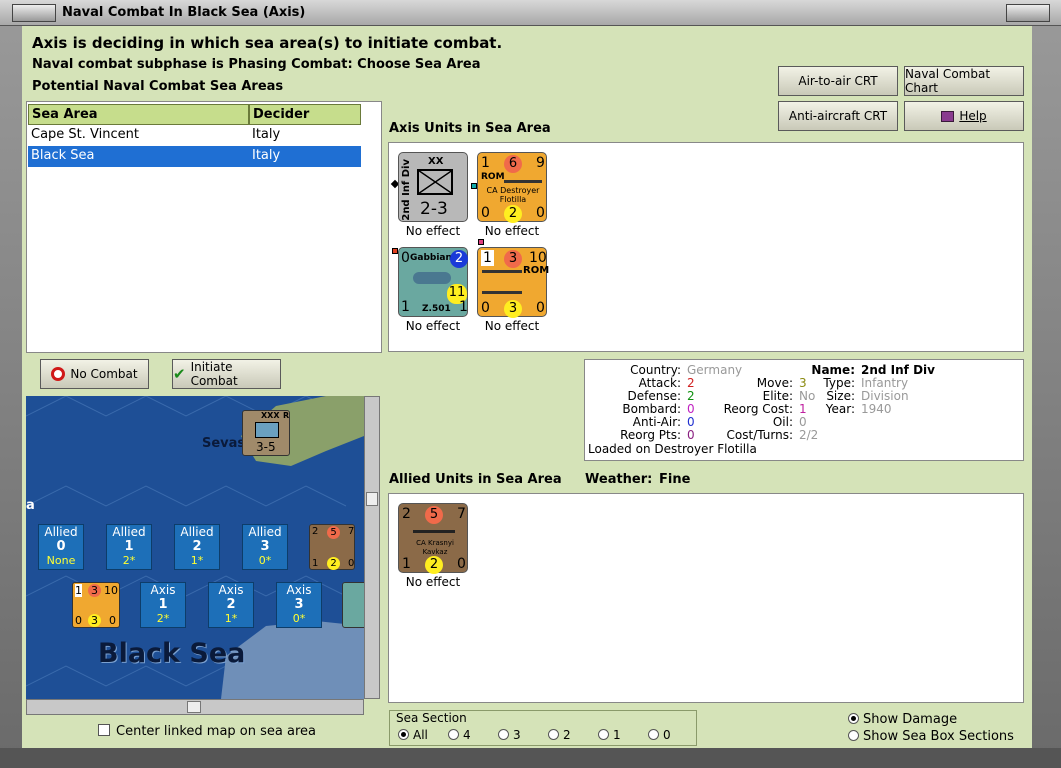  What do you see at coordinates (434, 530) in the screenshot?
I see `cruiser-icon` at bounding box center [434, 530].